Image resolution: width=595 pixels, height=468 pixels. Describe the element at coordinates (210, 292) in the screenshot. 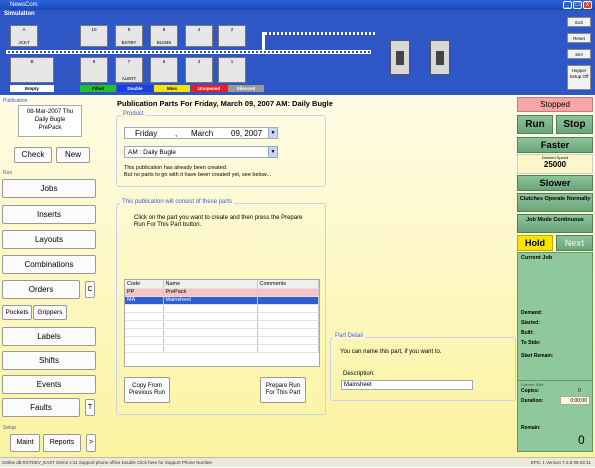

I see `row-name: PrePack` at that location.